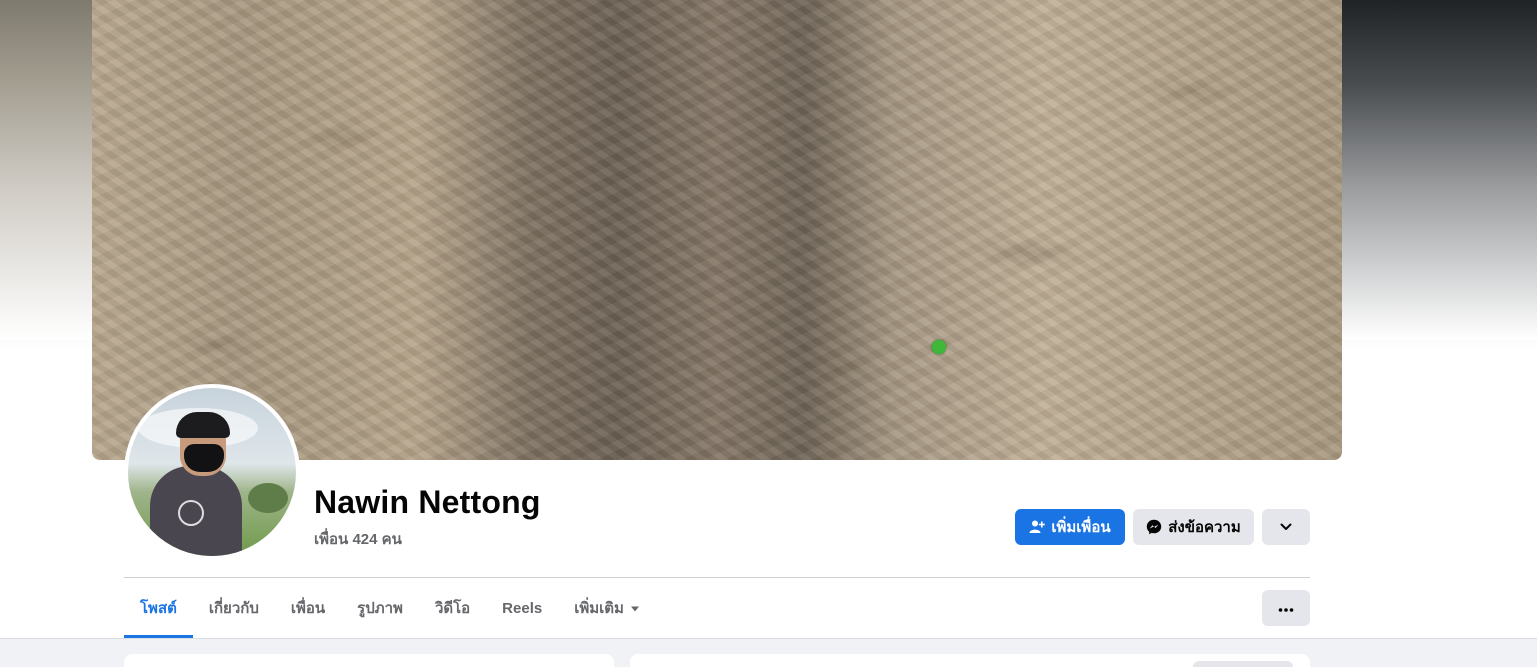 This screenshot has height=667, width=1537. Describe the element at coordinates (369, 660) in the screenshot. I see `intro-card` at that location.